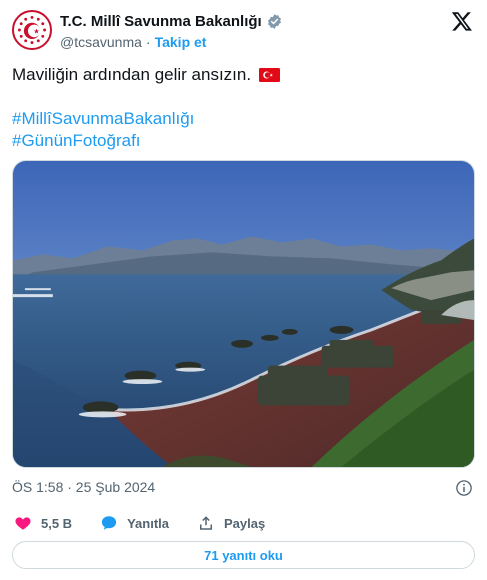 The width and height of the screenshot is (487, 580). Describe the element at coordinates (181, 42) in the screenshot. I see `follow-button: Takip et` at that location.